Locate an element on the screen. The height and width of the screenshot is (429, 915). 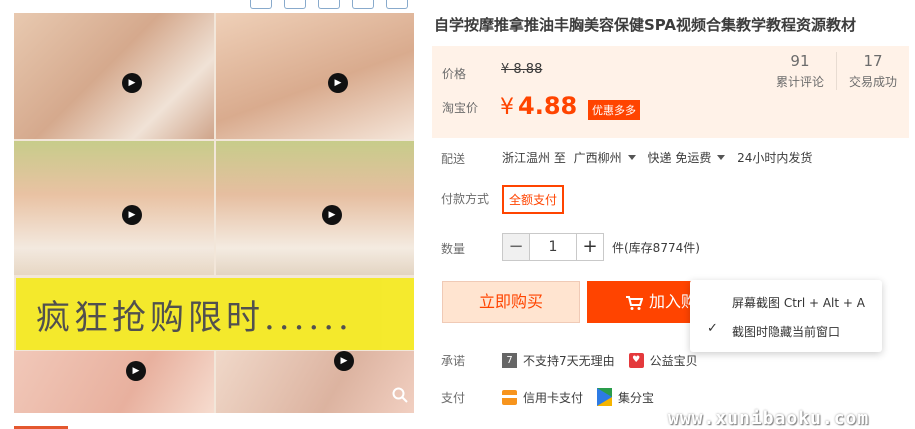
pay-label: 支付 is located at coordinates (453, 398).